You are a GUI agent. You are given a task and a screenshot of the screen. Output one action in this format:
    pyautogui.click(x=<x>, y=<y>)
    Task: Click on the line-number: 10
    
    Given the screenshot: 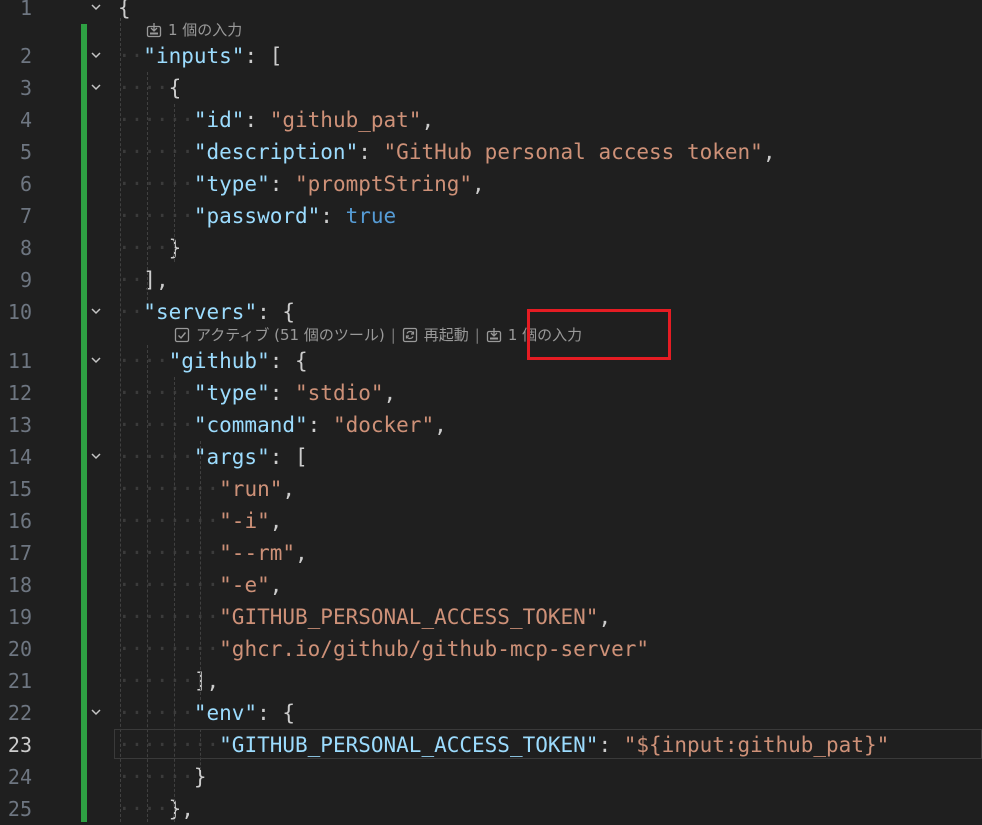 What is the action you would take?
    pyautogui.click(x=19, y=312)
    